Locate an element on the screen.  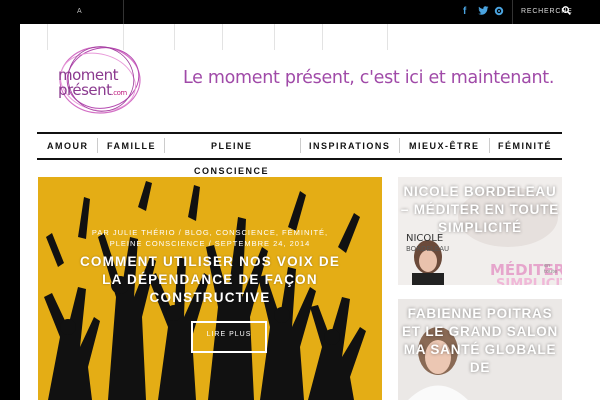
card-image-word2: en toute is located at coordinates (551, 269).